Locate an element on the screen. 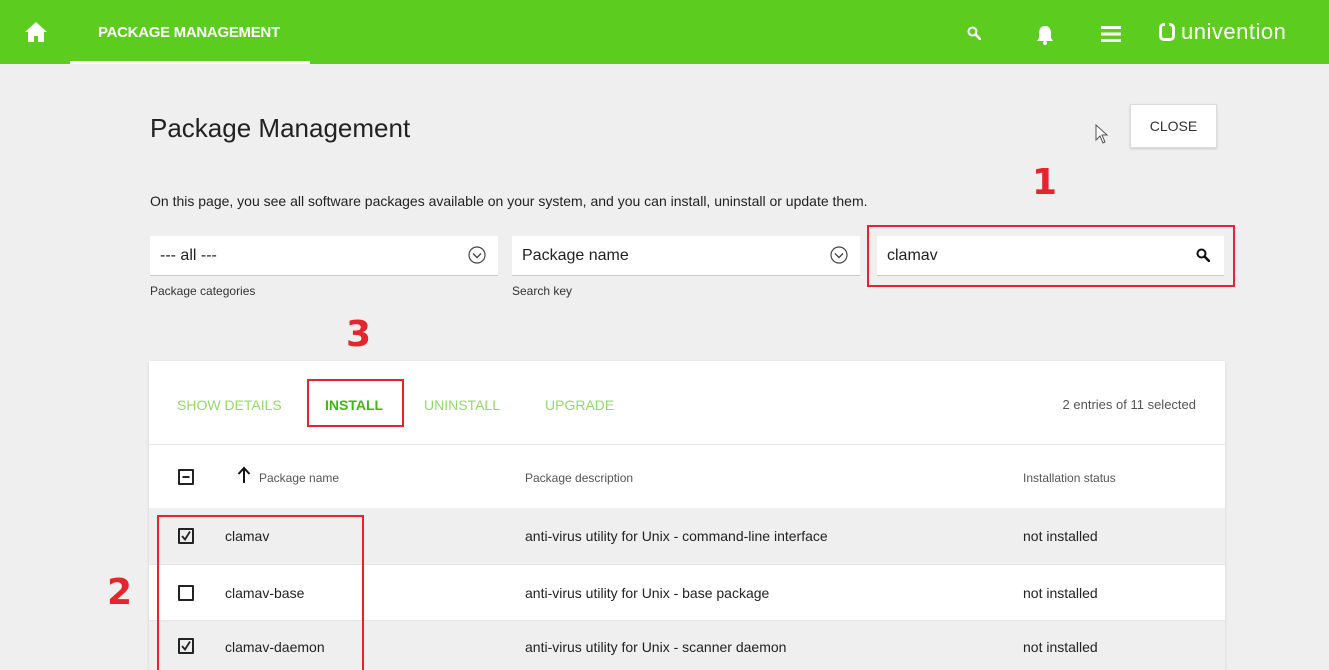 This screenshot has height=670, width=1329. column-header-installation-status: Installation status is located at coordinates (1069, 478).